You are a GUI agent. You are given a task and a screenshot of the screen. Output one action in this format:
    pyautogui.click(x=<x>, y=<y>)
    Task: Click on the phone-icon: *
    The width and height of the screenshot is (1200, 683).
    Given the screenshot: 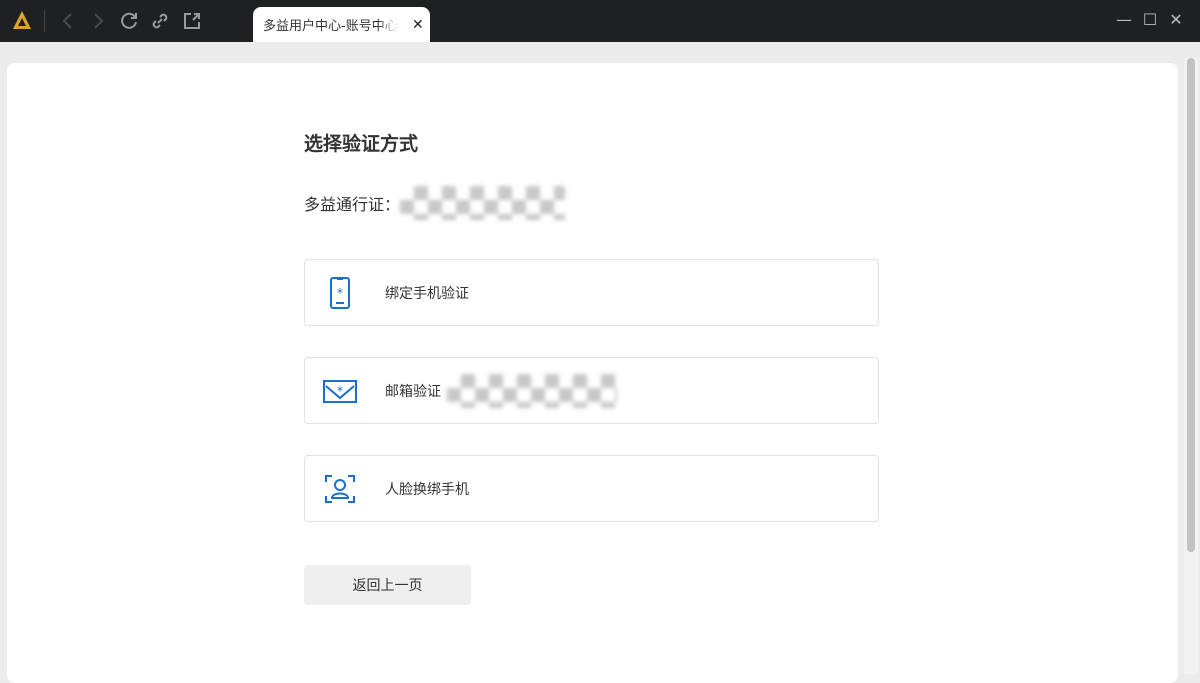 What is the action you would take?
    pyautogui.click(x=340, y=293)
    